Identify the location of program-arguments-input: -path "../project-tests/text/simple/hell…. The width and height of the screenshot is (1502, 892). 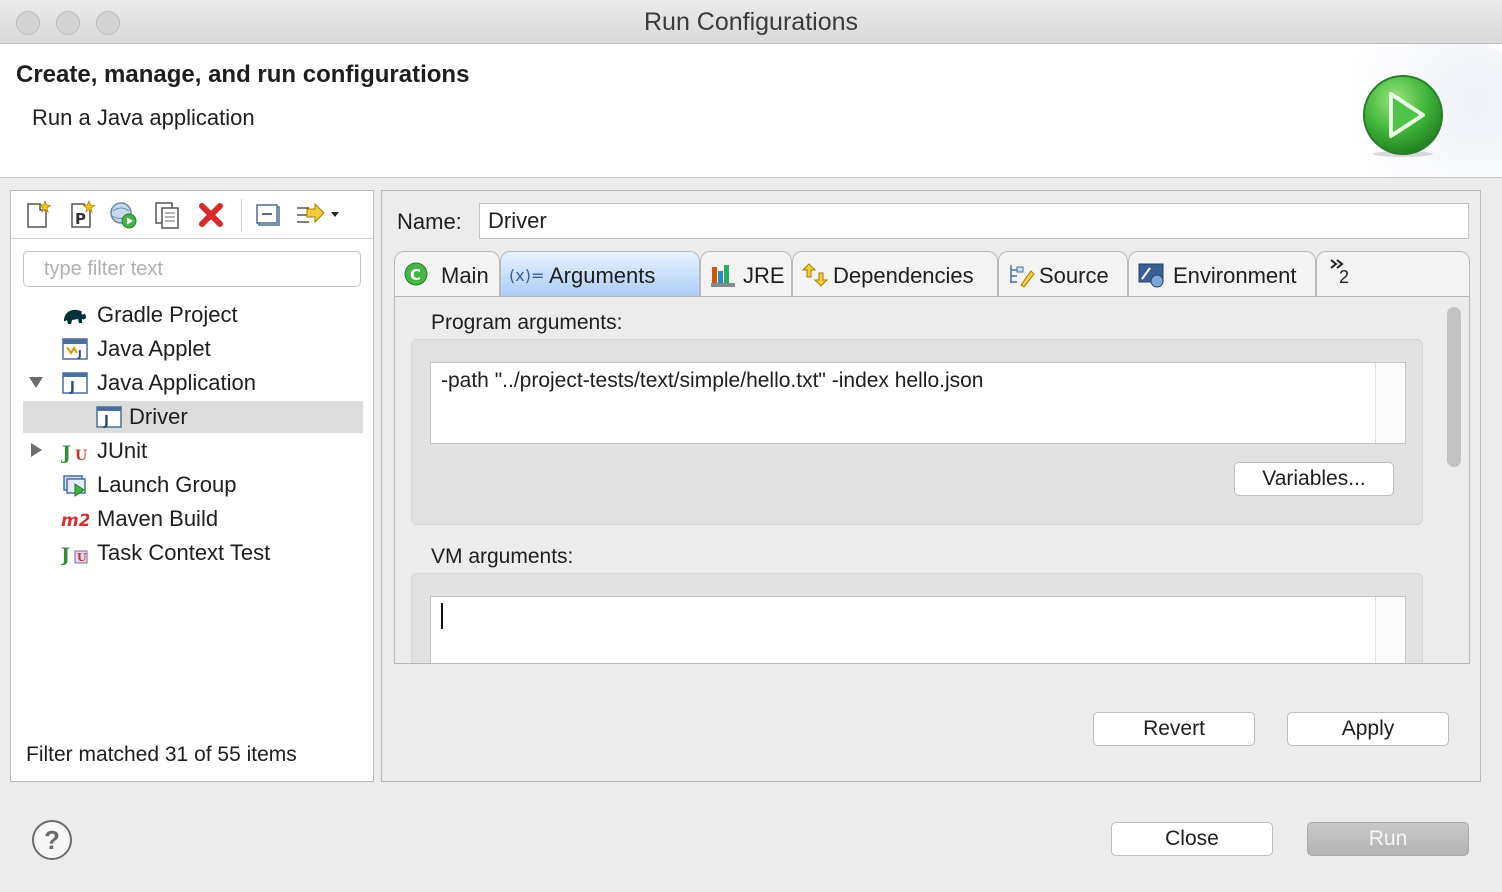
(918, 403).